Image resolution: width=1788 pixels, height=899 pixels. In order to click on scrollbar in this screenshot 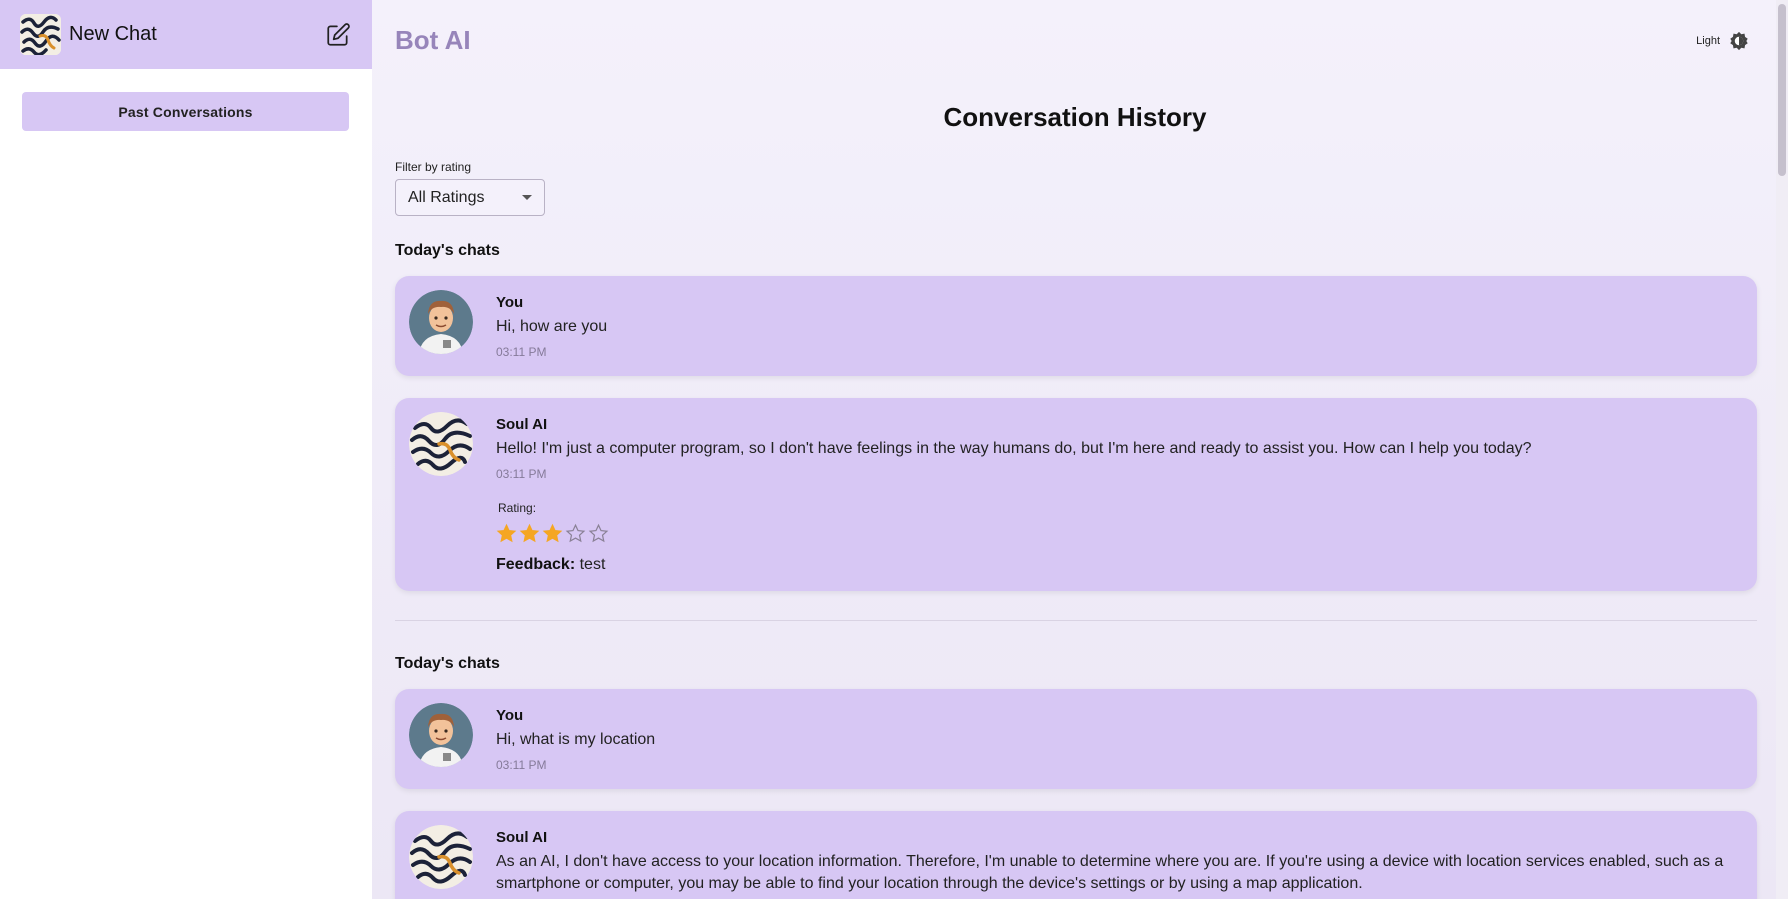, I will do `click(1782, 449)`.